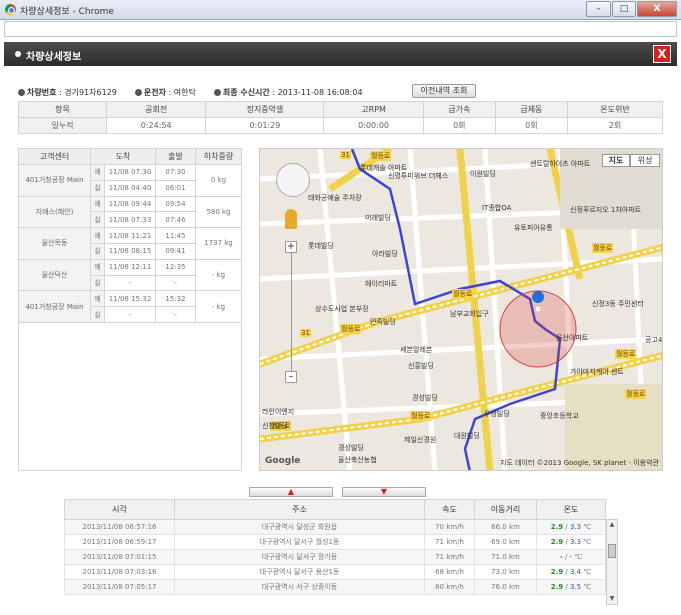  What do you see at coordinates (54, 212) in the screenshot?
I see `stop-name: 지에스(해안)` at bounding box center [54, 212].